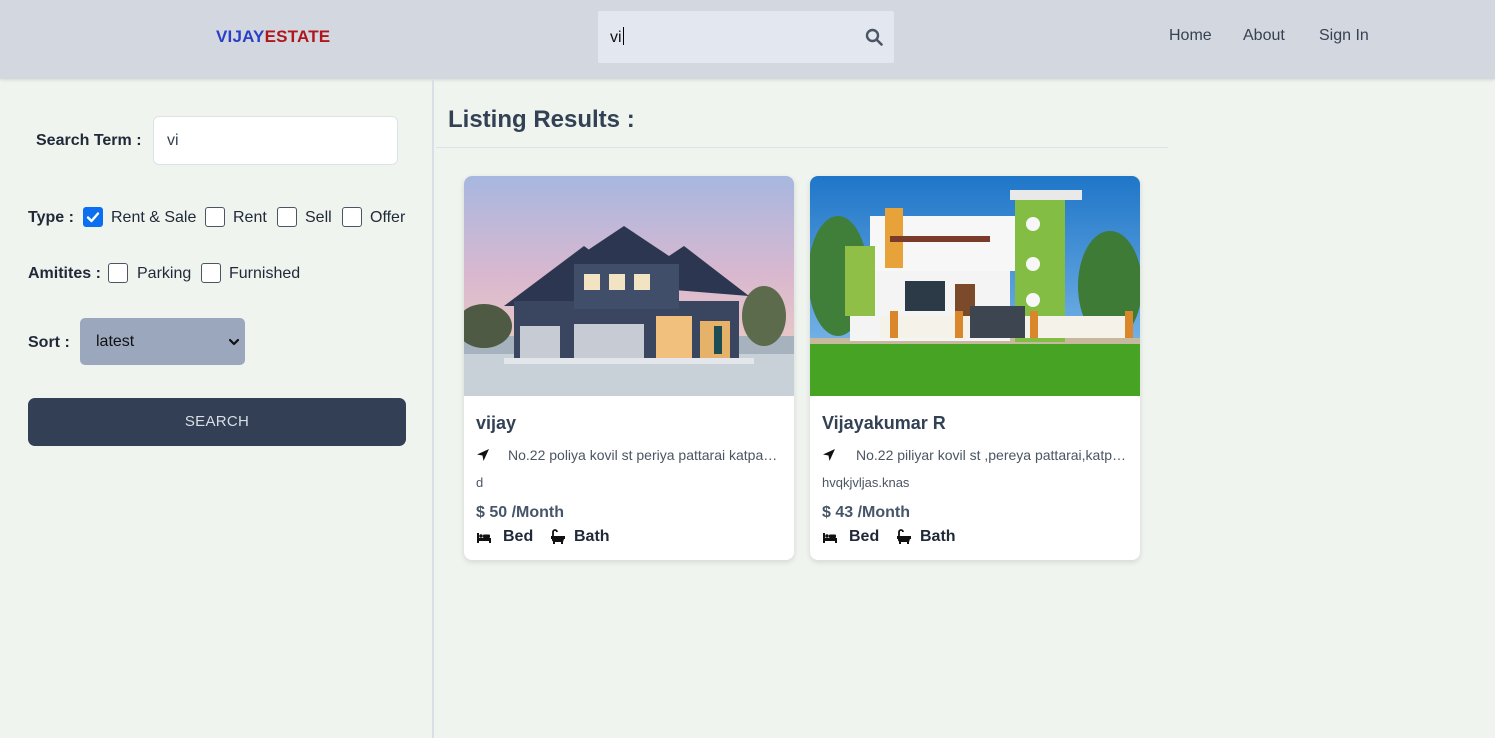 This screenshot has width=1495, height=738. I want to click on site-logo: VIJAYESTATE, so click(273, 37).